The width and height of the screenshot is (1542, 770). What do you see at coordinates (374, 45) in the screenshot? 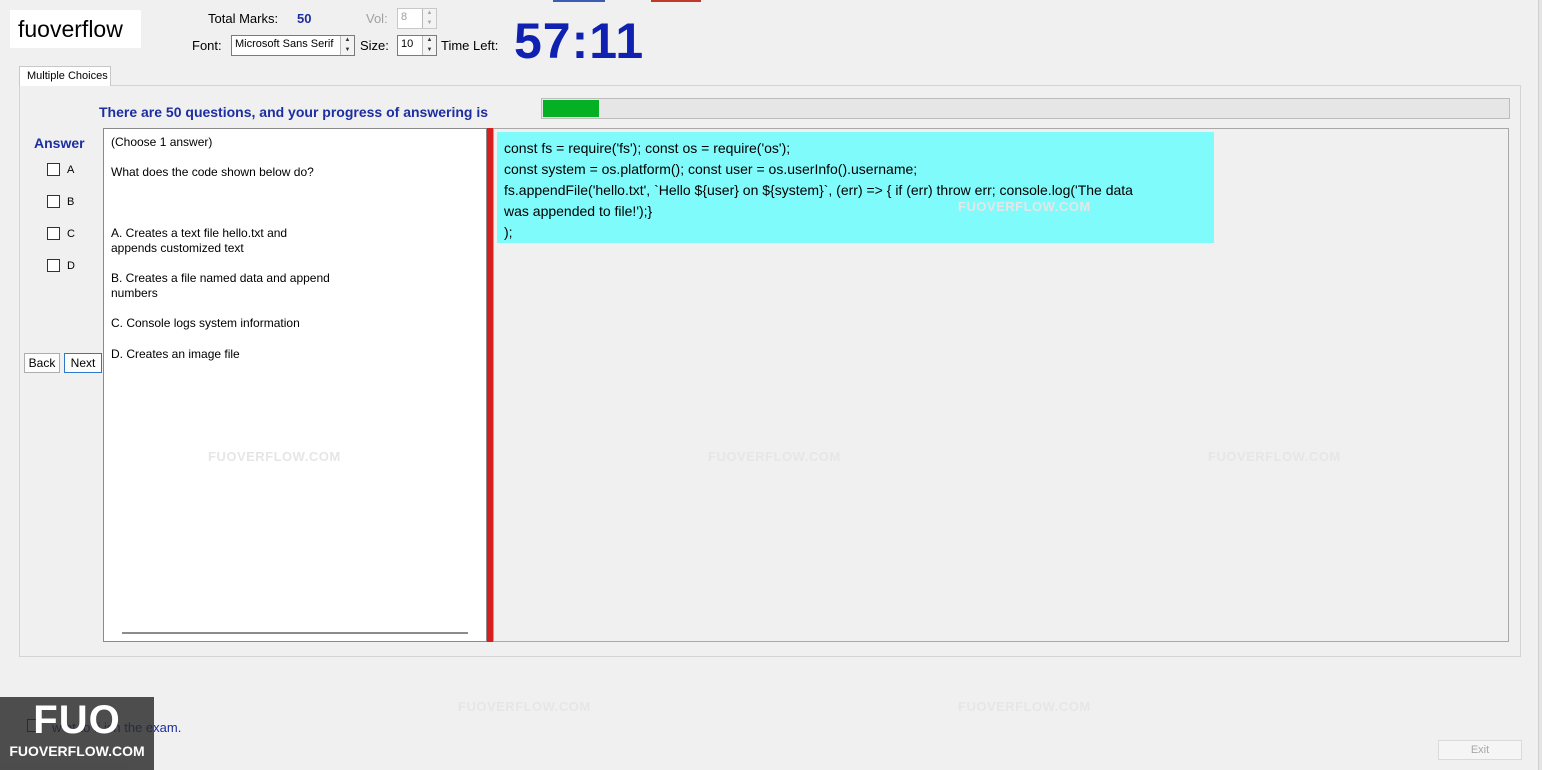
I see `size-label: Size:` at bounding box center [374, 45].